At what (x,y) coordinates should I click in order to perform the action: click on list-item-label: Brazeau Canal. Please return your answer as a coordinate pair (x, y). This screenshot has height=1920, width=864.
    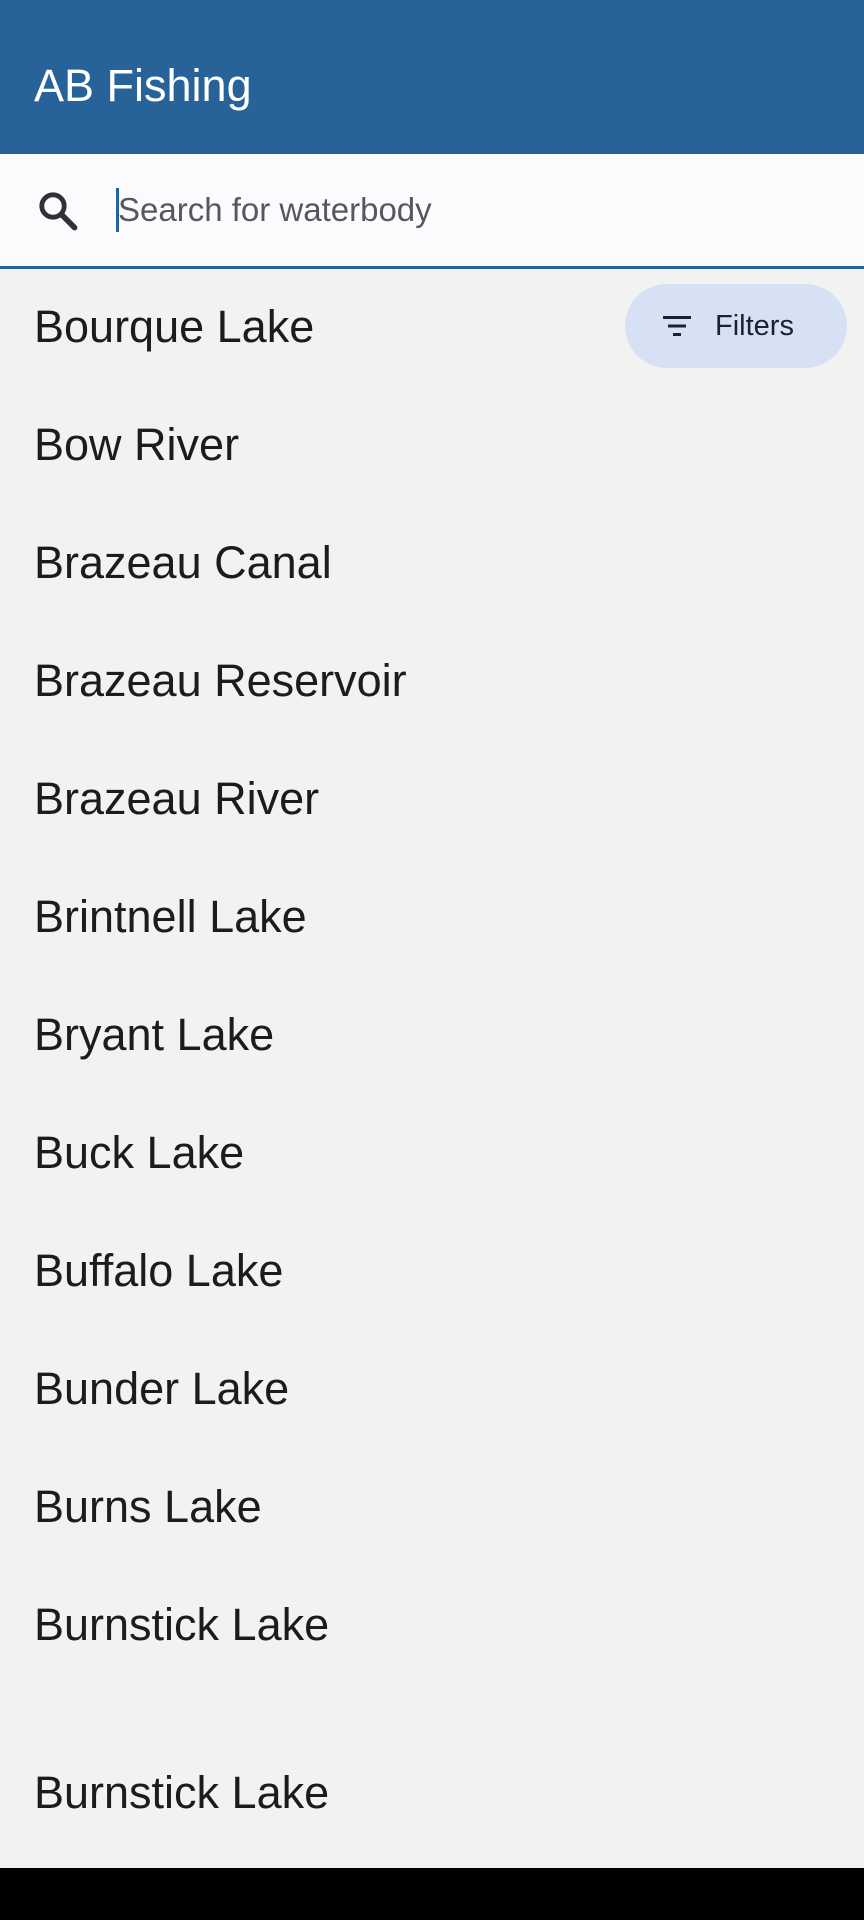
    Looking at the image, I should click on (183, 562).